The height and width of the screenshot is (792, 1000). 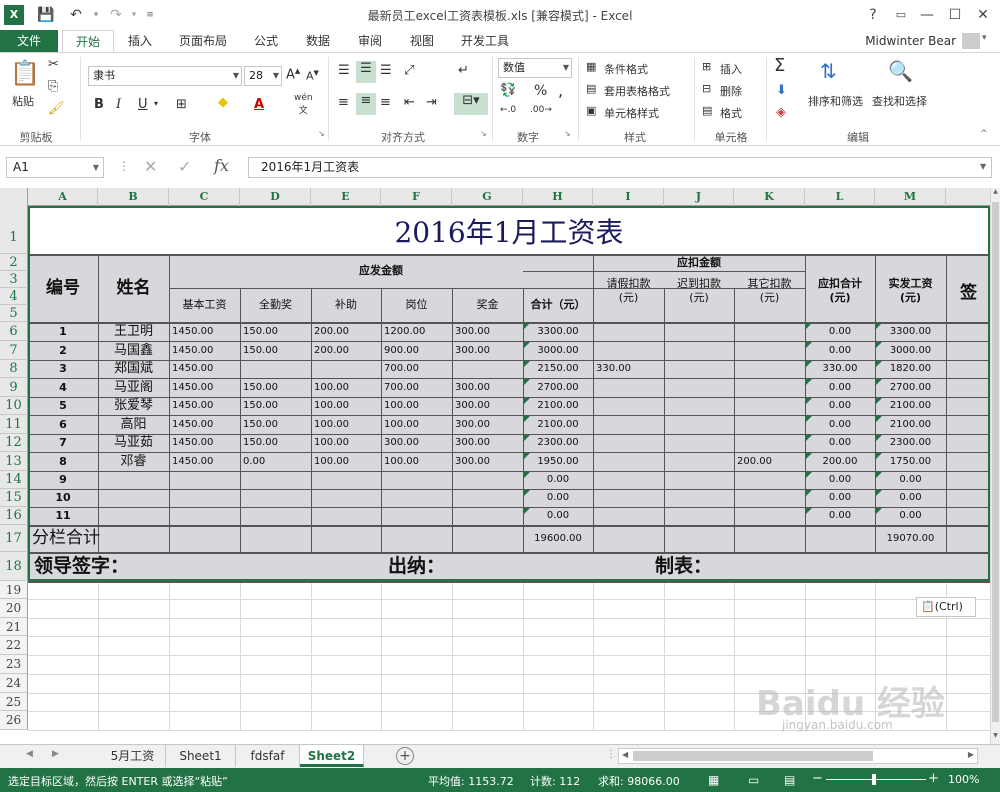 What do you see at coordinates (485, 41) in the screenshot?
I see `tab-developer: 开发工具` at bounding box center [485, 41].